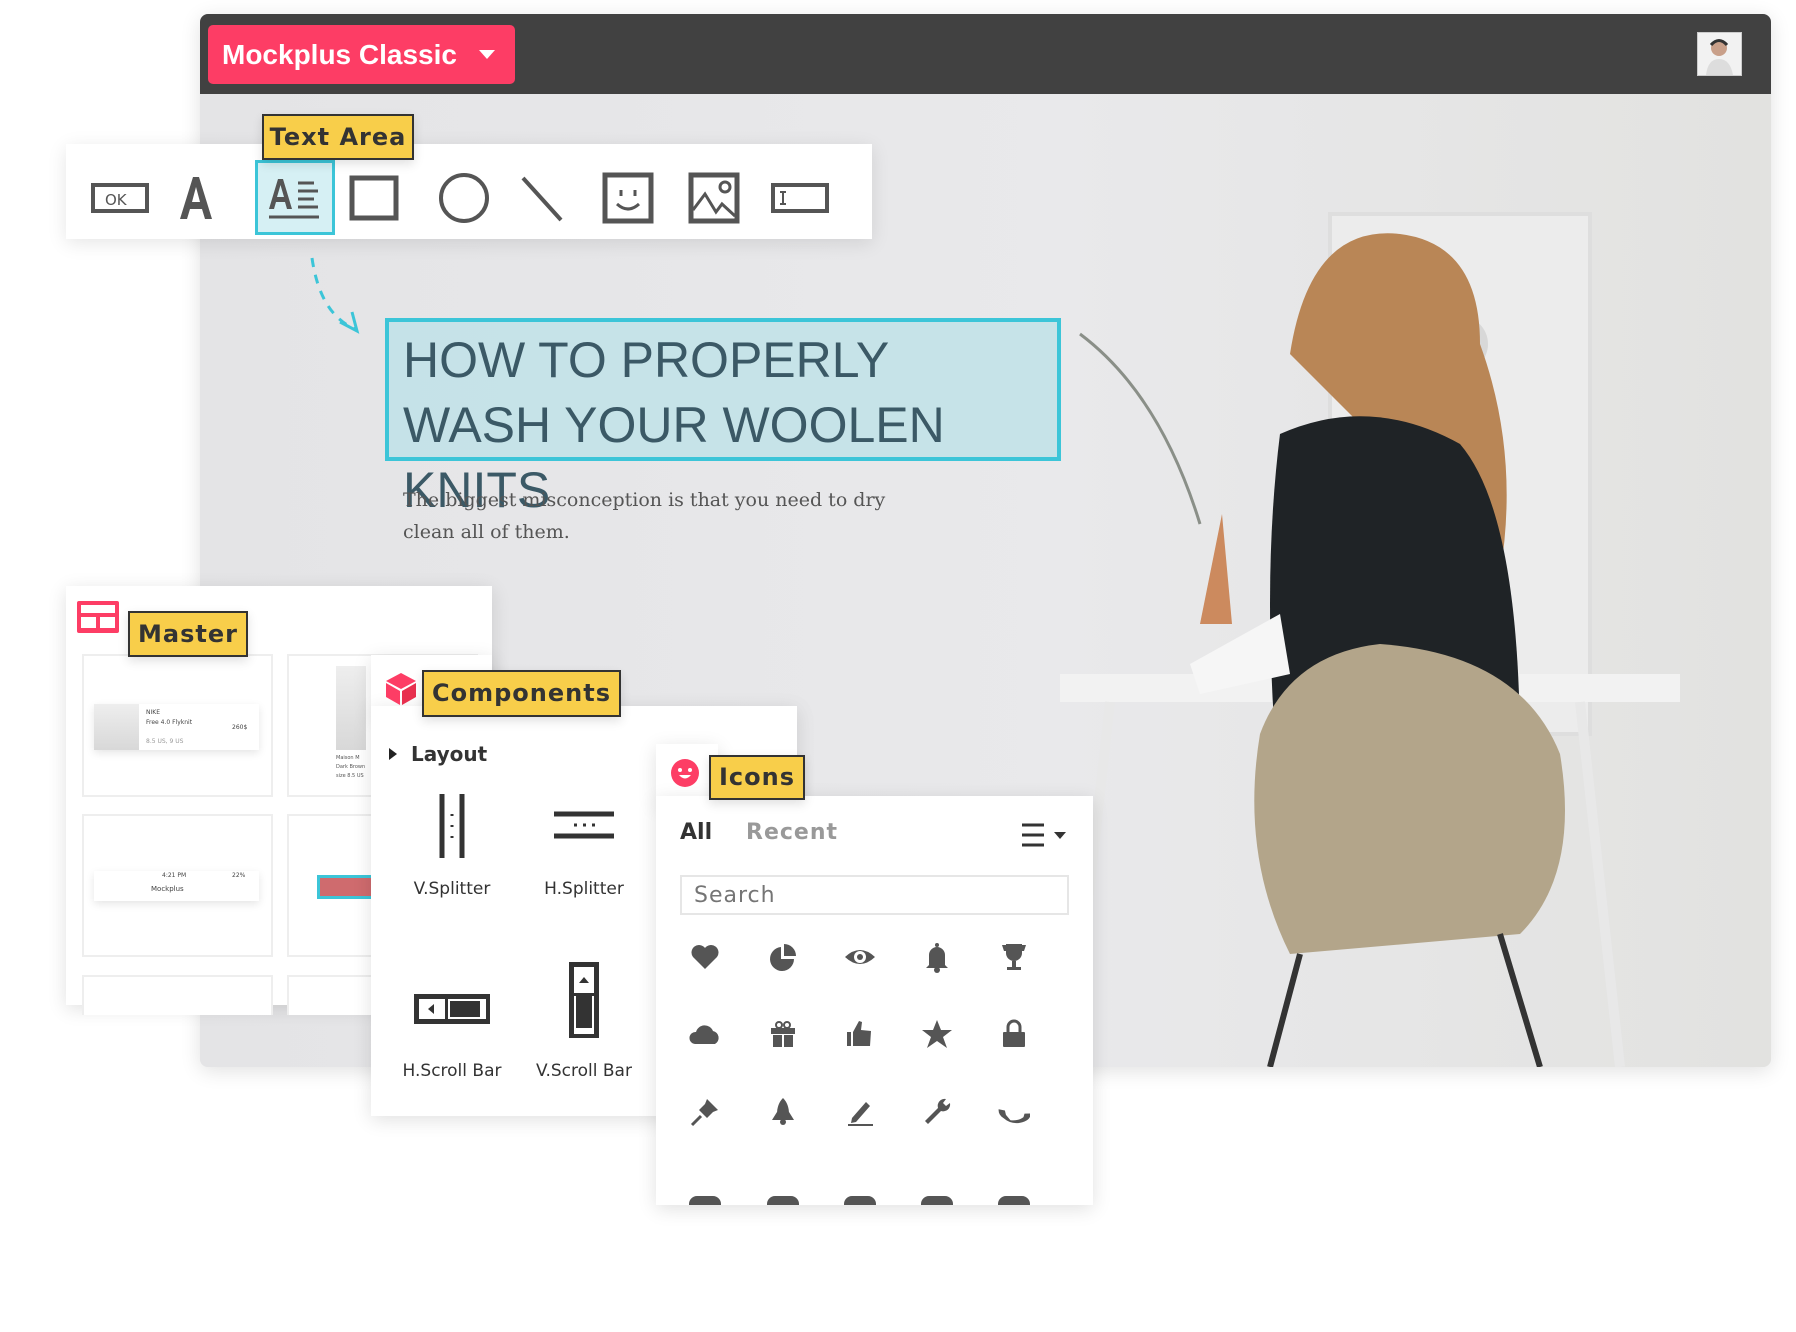  I want to click on tool-icon, so click(628, 197).